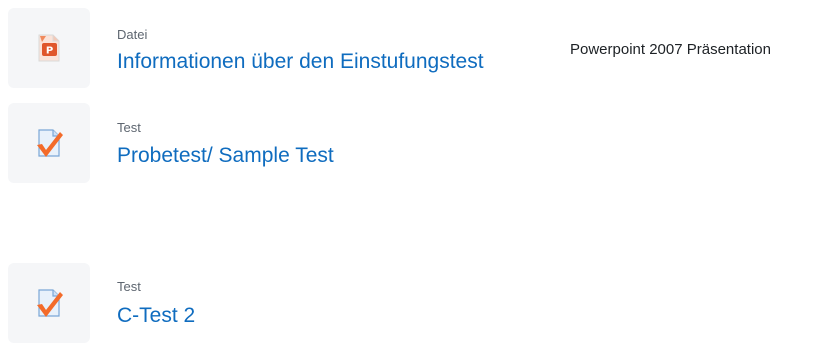  Describe the element at coordinates (300, 62) in the screenshot. I see `activity-link-einstufungstest-info: Informationen über den Einstufungstest` at that location.